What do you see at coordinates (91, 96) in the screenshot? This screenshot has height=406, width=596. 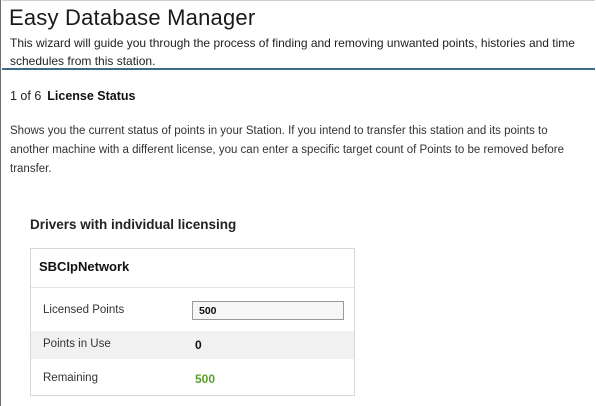 I see `step-title: License Status` at bounding box center [91, 96].